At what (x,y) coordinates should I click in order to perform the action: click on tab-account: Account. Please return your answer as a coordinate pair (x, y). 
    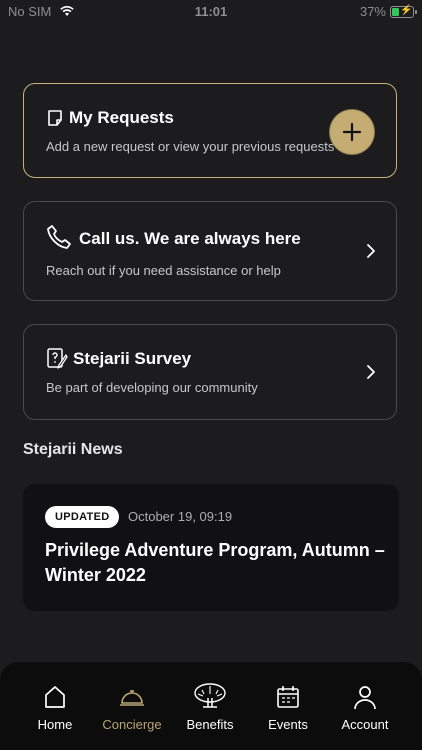
    Looking at the image, I should click on (365, 706).